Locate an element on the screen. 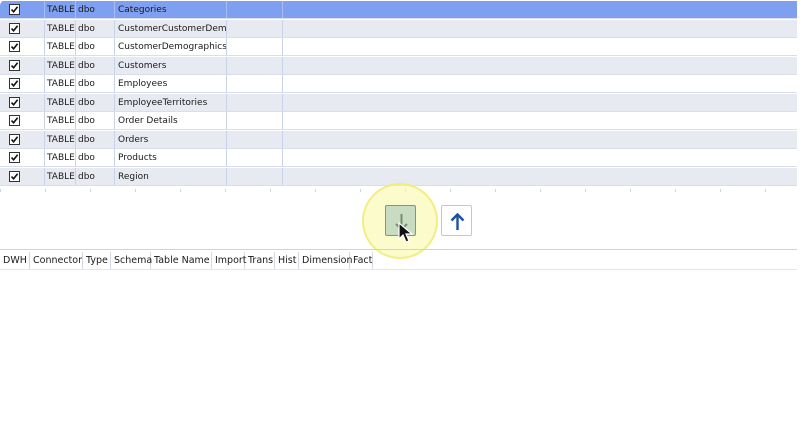  table-row: TABLE dbo CustomerCustomerDemo is located at coordinates (398, 29).